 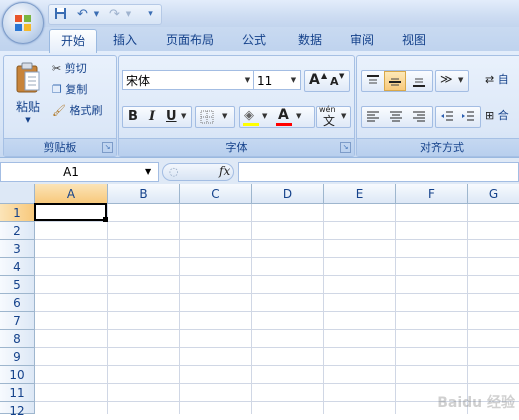 I want to click on row-header-1: 1, so click(x=17, y=213).